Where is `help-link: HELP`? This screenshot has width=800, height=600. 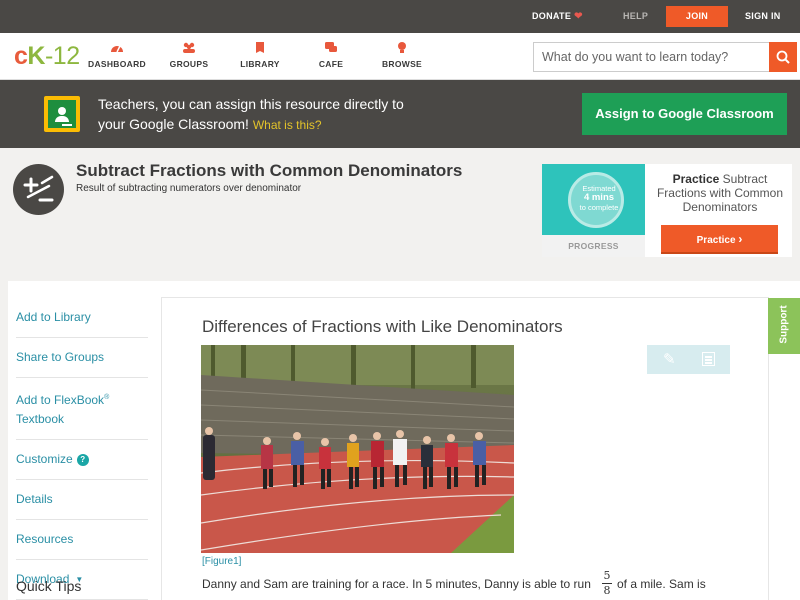
help-link: HELP is located at coordinates (635, 16).